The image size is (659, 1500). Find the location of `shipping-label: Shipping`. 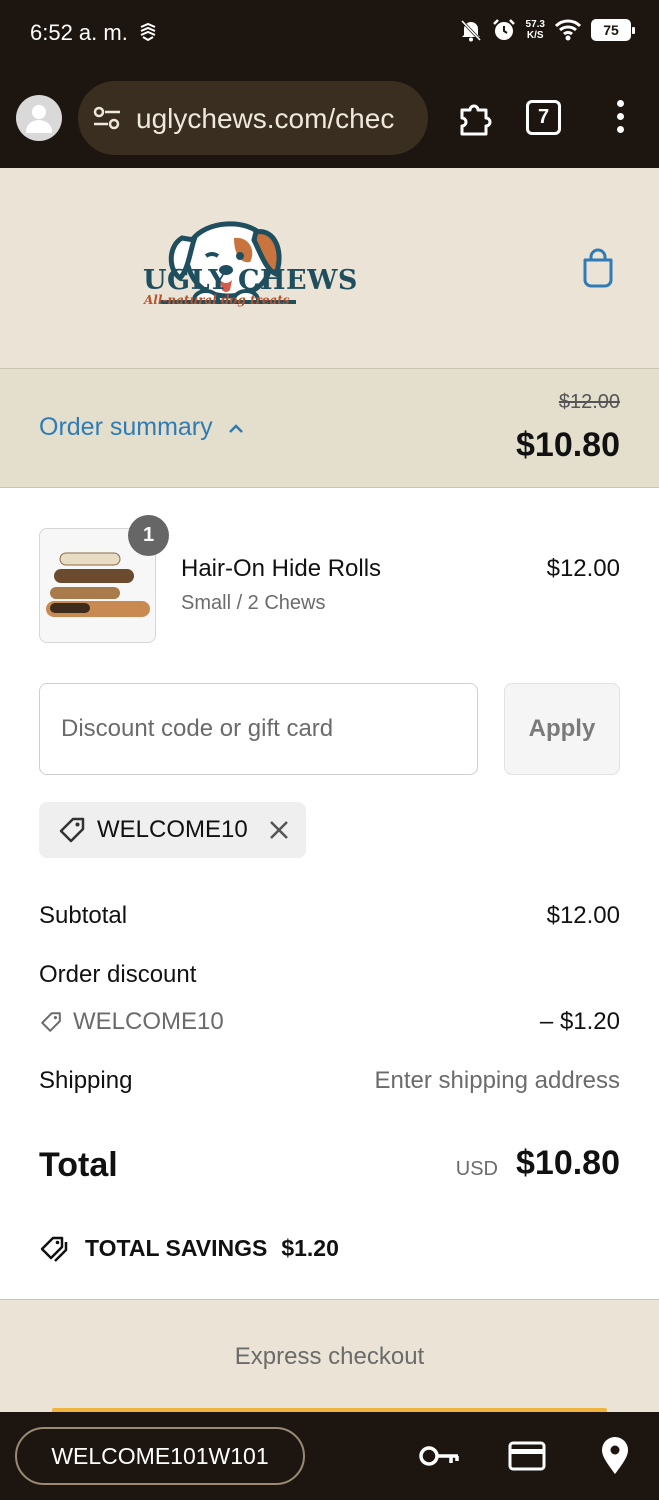

shipping-label: Shipping is located at coordinates (86, 1080).